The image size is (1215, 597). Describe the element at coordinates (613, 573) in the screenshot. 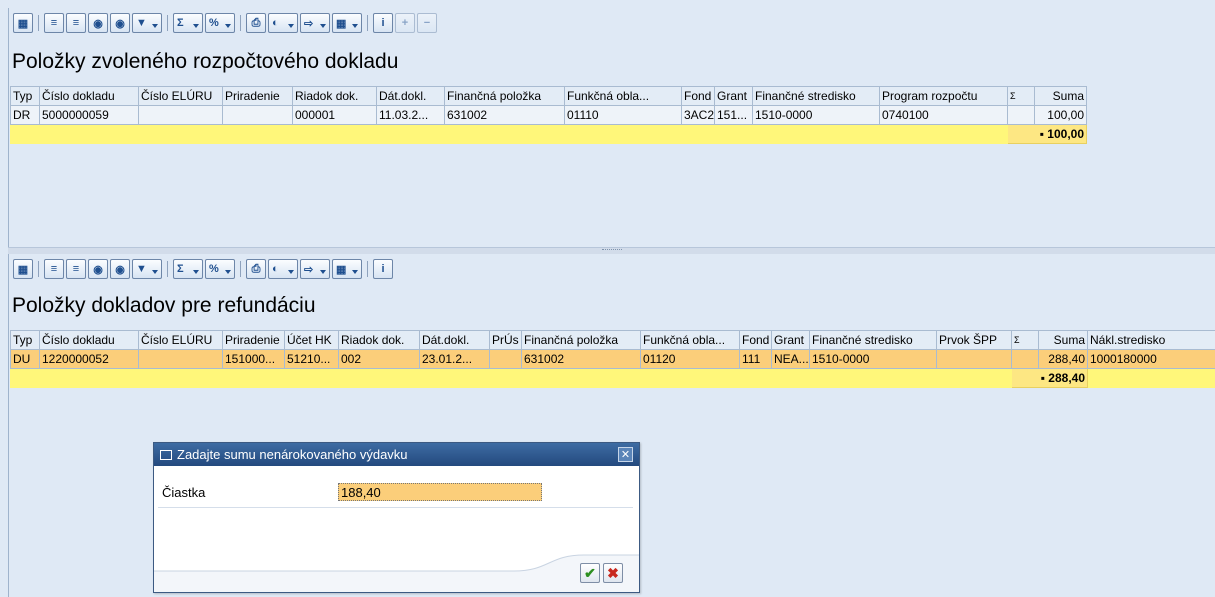

I see `cancel-icon: ✖` at that location.